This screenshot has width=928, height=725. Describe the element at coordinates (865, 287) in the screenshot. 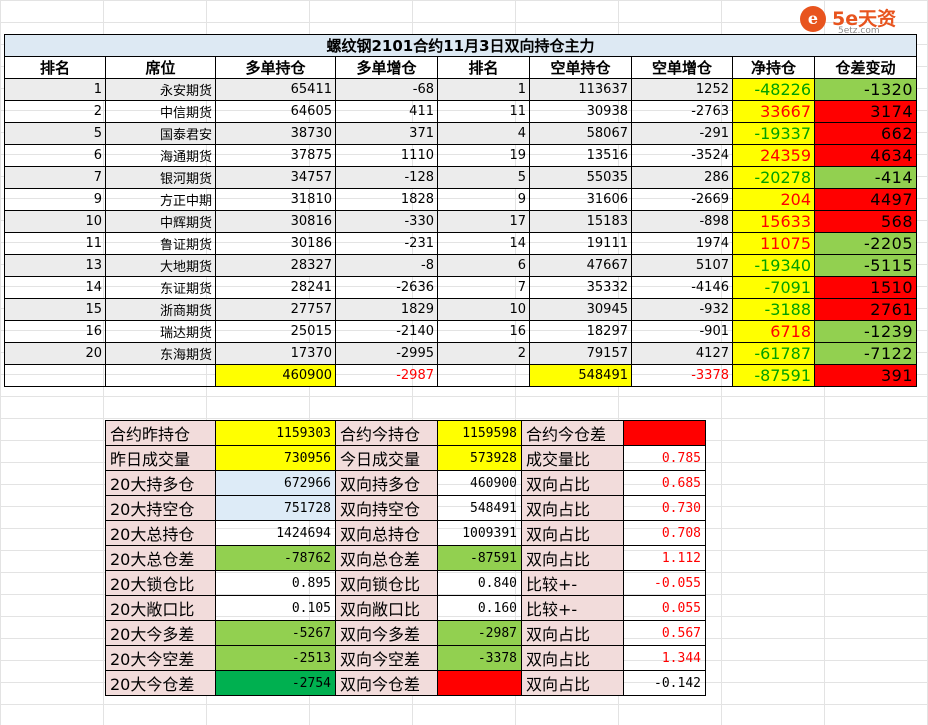

I see `cell-diff: 1510` at that location.